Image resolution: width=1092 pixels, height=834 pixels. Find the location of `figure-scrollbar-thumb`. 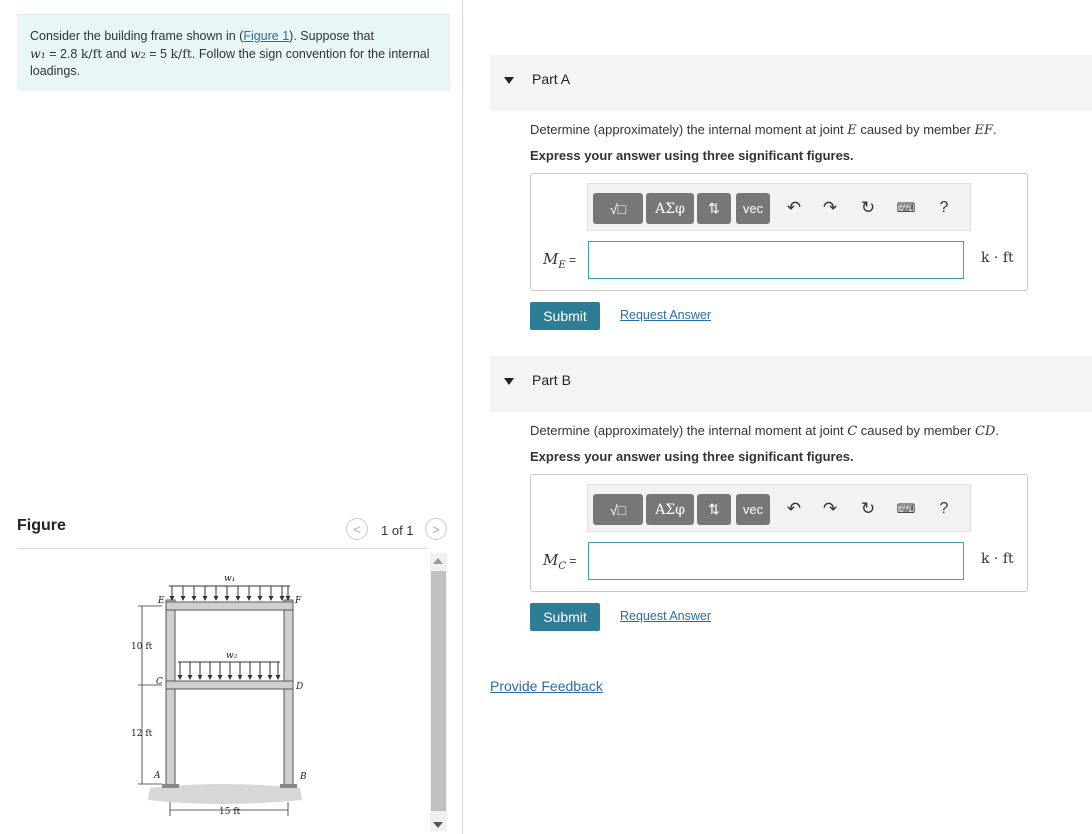

figure-scrollbar-thumb is located at coordinates (438, 691).